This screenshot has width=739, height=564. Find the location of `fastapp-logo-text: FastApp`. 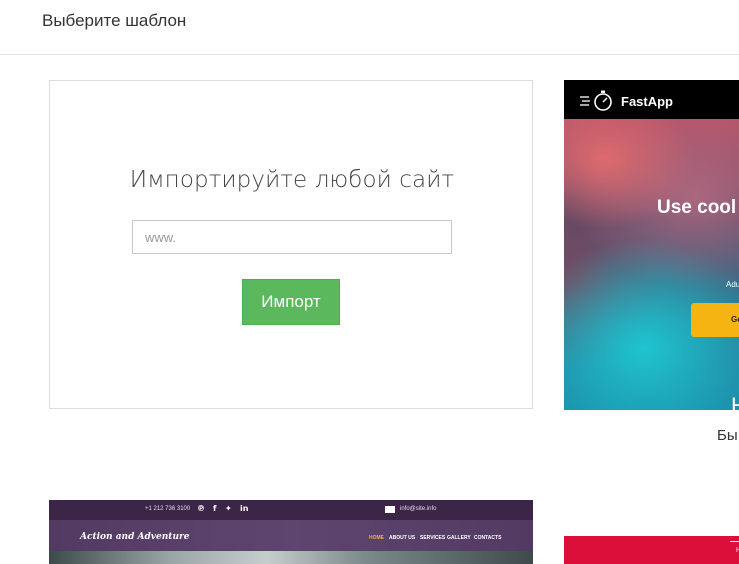

fastapp-logo-text: FastApp is located at coordinates (647, 101).